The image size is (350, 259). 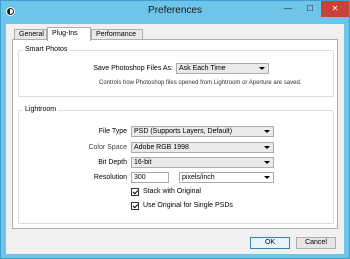 I want to click on title-bar: Preferences — ☐ ✕, so click(x=175, y=12).